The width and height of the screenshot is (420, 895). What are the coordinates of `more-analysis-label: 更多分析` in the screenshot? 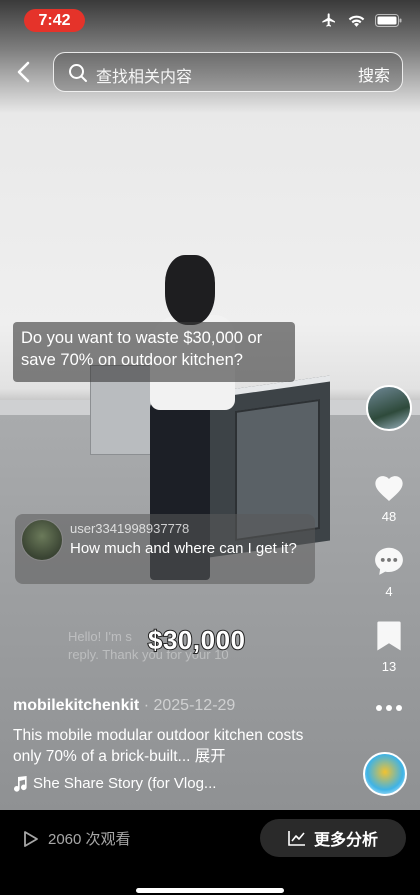 It's located at (345, 840).